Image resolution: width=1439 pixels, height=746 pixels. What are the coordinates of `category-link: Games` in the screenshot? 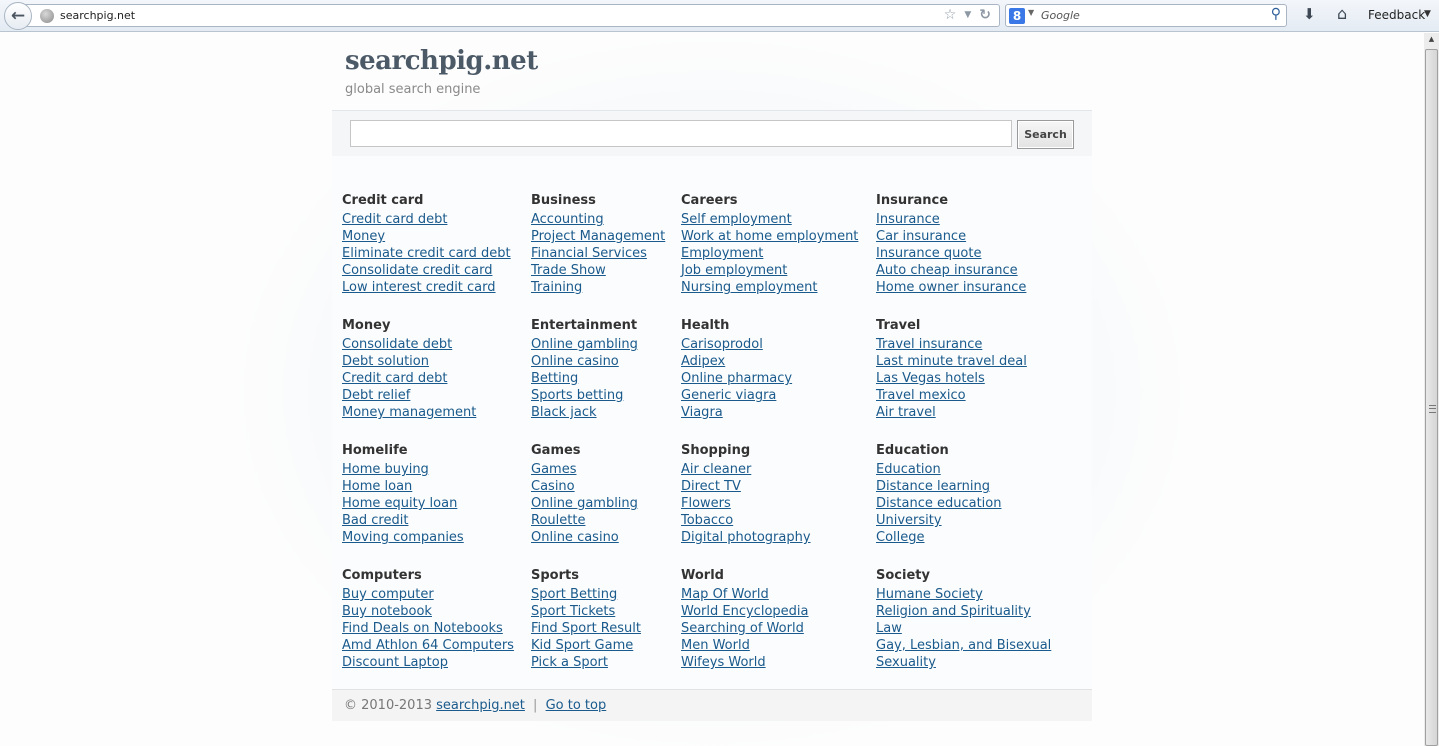 It's located at (584, 469).